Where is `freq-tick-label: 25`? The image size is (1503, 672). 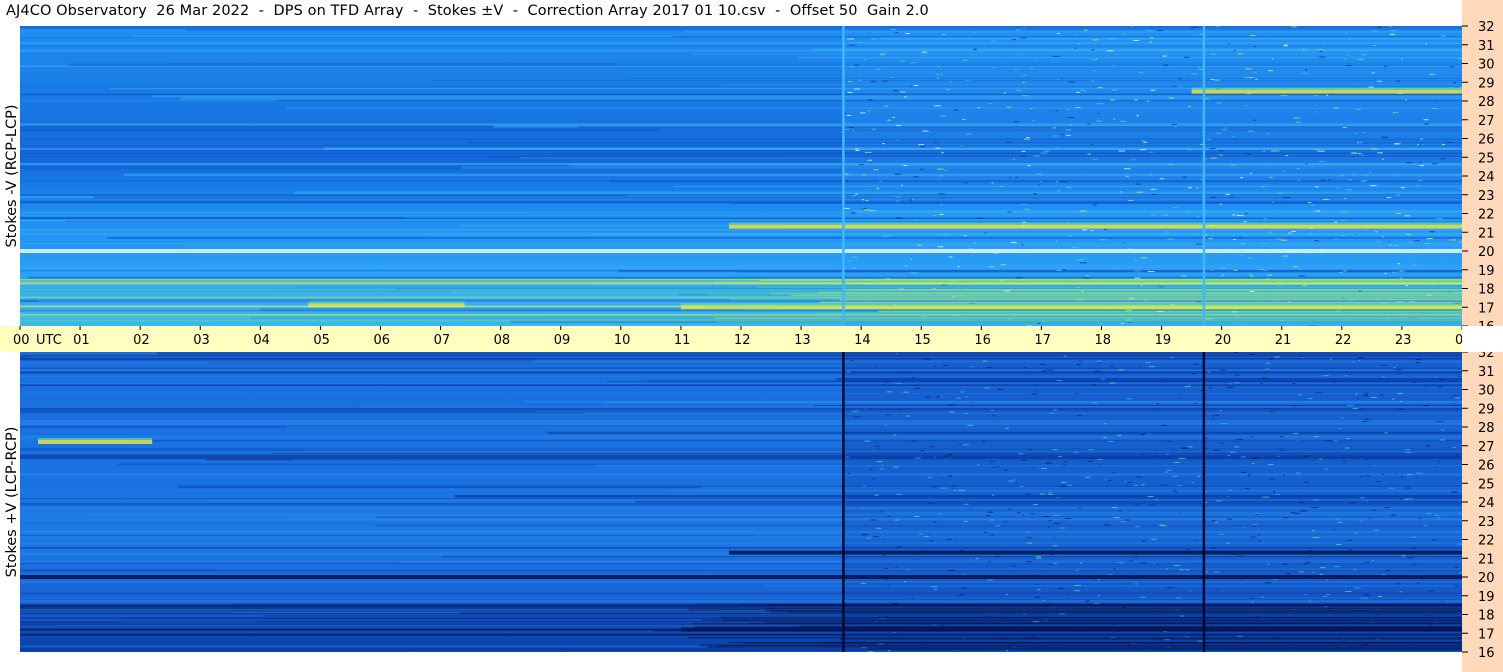 freq-tick-label: 25 is located at coordinates (1486, 484).